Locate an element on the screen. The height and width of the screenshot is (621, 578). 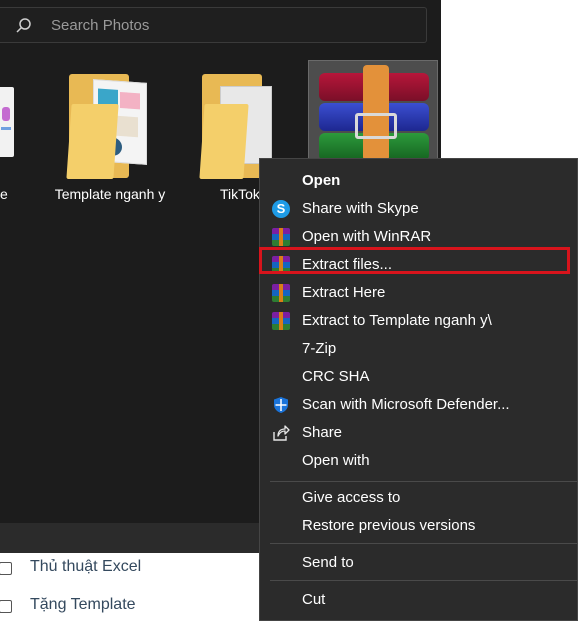
menu-item-label: Send to is located at coordinates (328, 562).